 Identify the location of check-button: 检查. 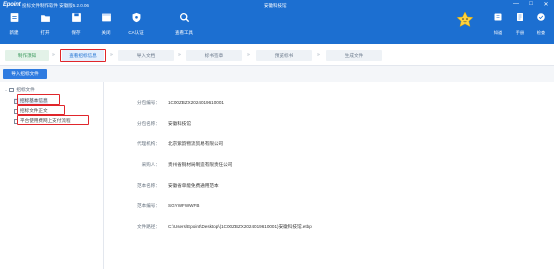
(541, 24).